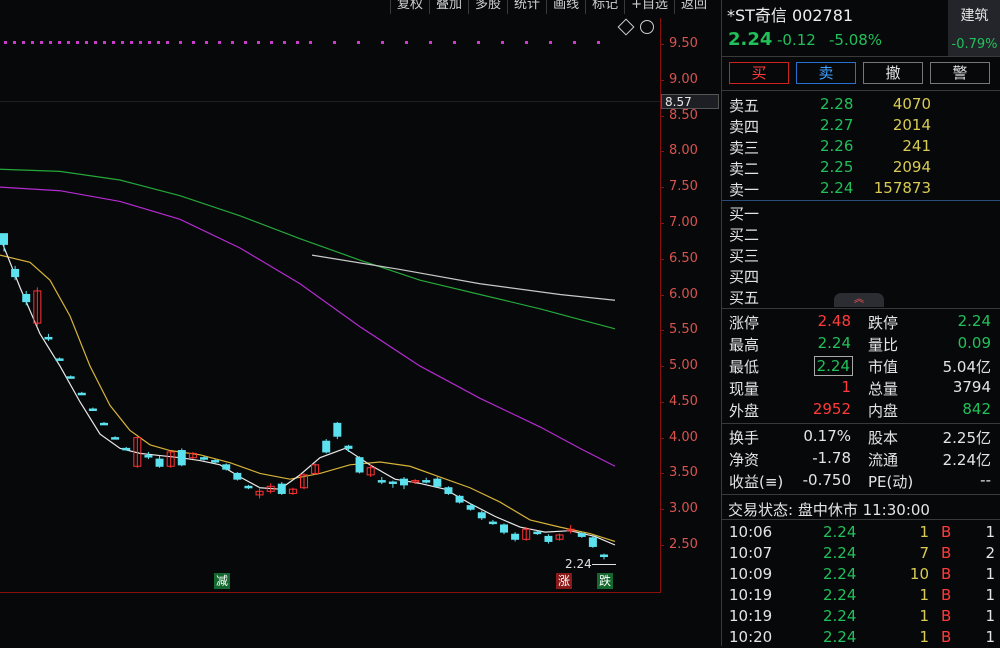  Describe the element at coordinates (463, 277) in the screenshot. I see `ma-line-grey` at that location.